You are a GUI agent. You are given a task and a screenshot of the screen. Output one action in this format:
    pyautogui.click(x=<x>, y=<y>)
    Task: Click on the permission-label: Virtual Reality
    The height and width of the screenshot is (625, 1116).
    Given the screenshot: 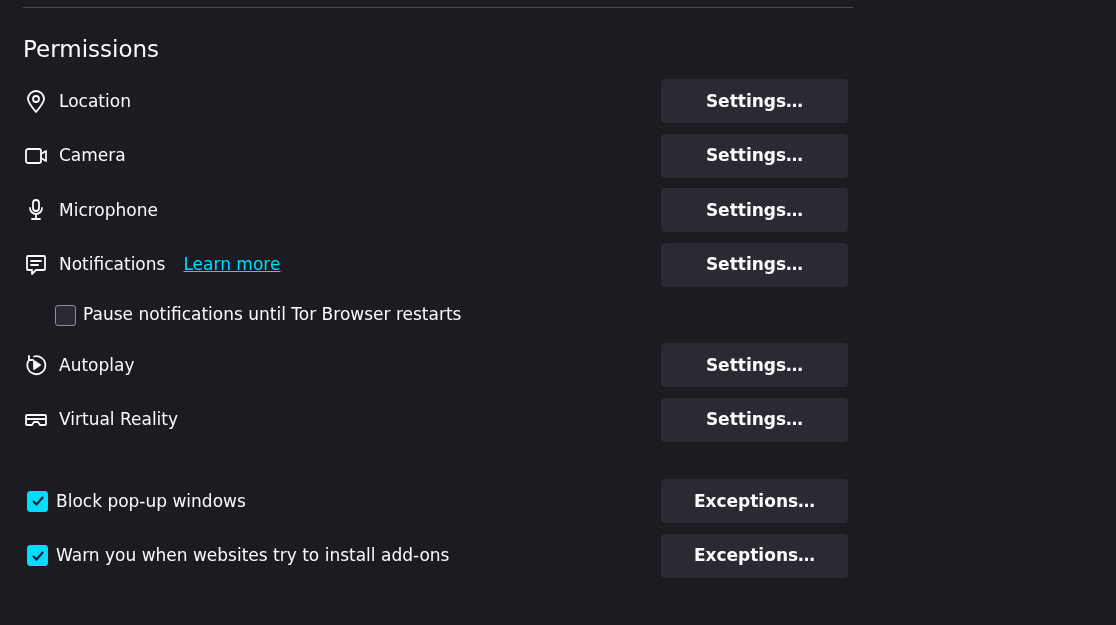 What is the action you would take?
    pyautogui.click(x=119, y=419)
    